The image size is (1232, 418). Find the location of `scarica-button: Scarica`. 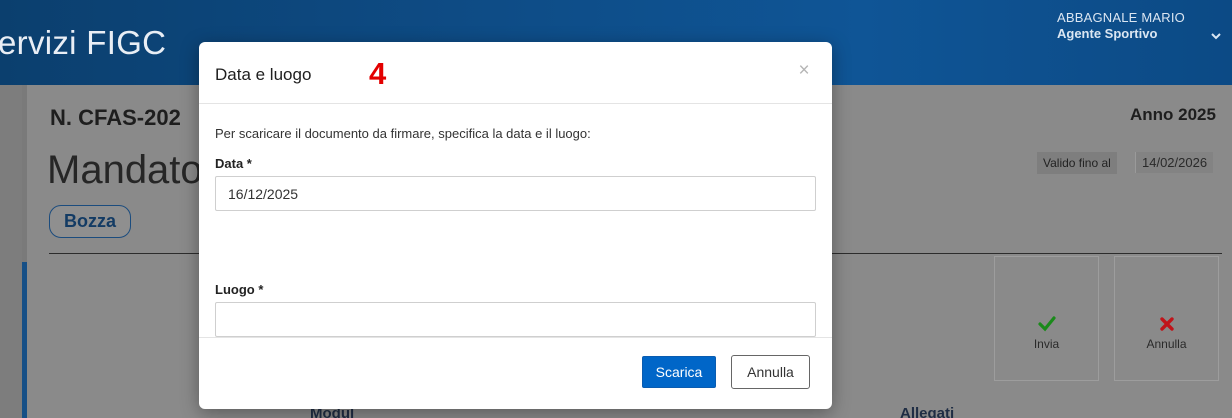

scarica-button: Scarica is located at coordinates (679, 372).